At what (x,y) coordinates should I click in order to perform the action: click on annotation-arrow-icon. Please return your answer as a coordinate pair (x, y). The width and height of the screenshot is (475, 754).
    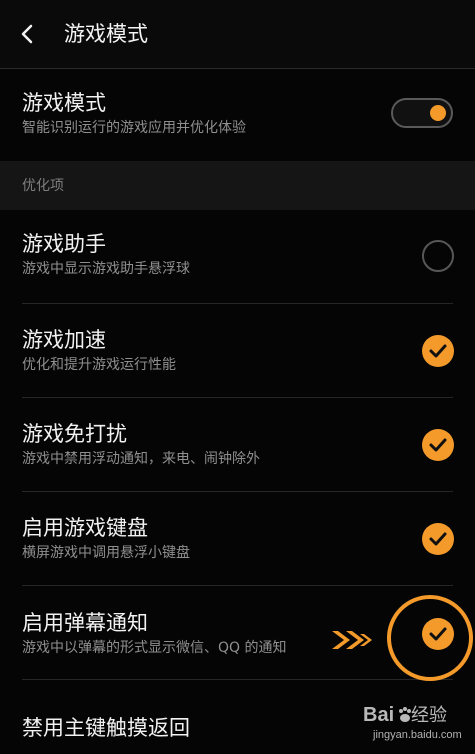
    Looking at the image, I should click on (352, 640).